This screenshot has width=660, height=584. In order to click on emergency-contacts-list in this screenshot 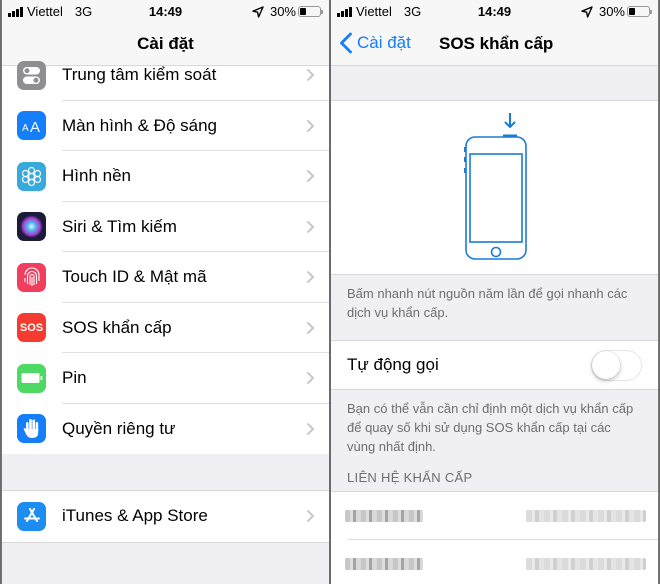, I will do `click(494, 538)`.